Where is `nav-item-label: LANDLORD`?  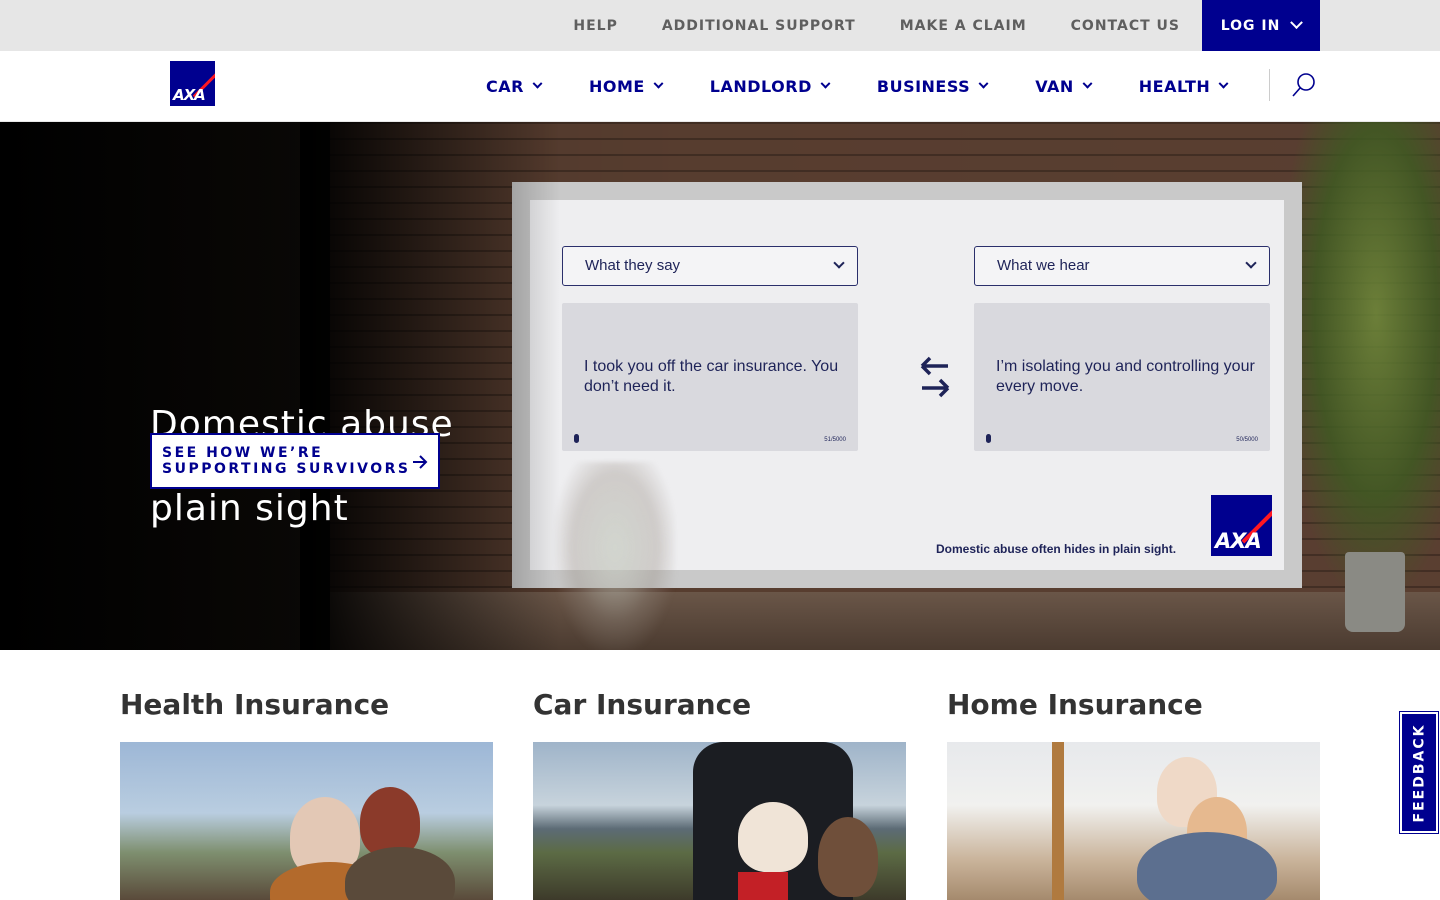 nav-item-label: LANDLORD is located at coordinates (760, 86).